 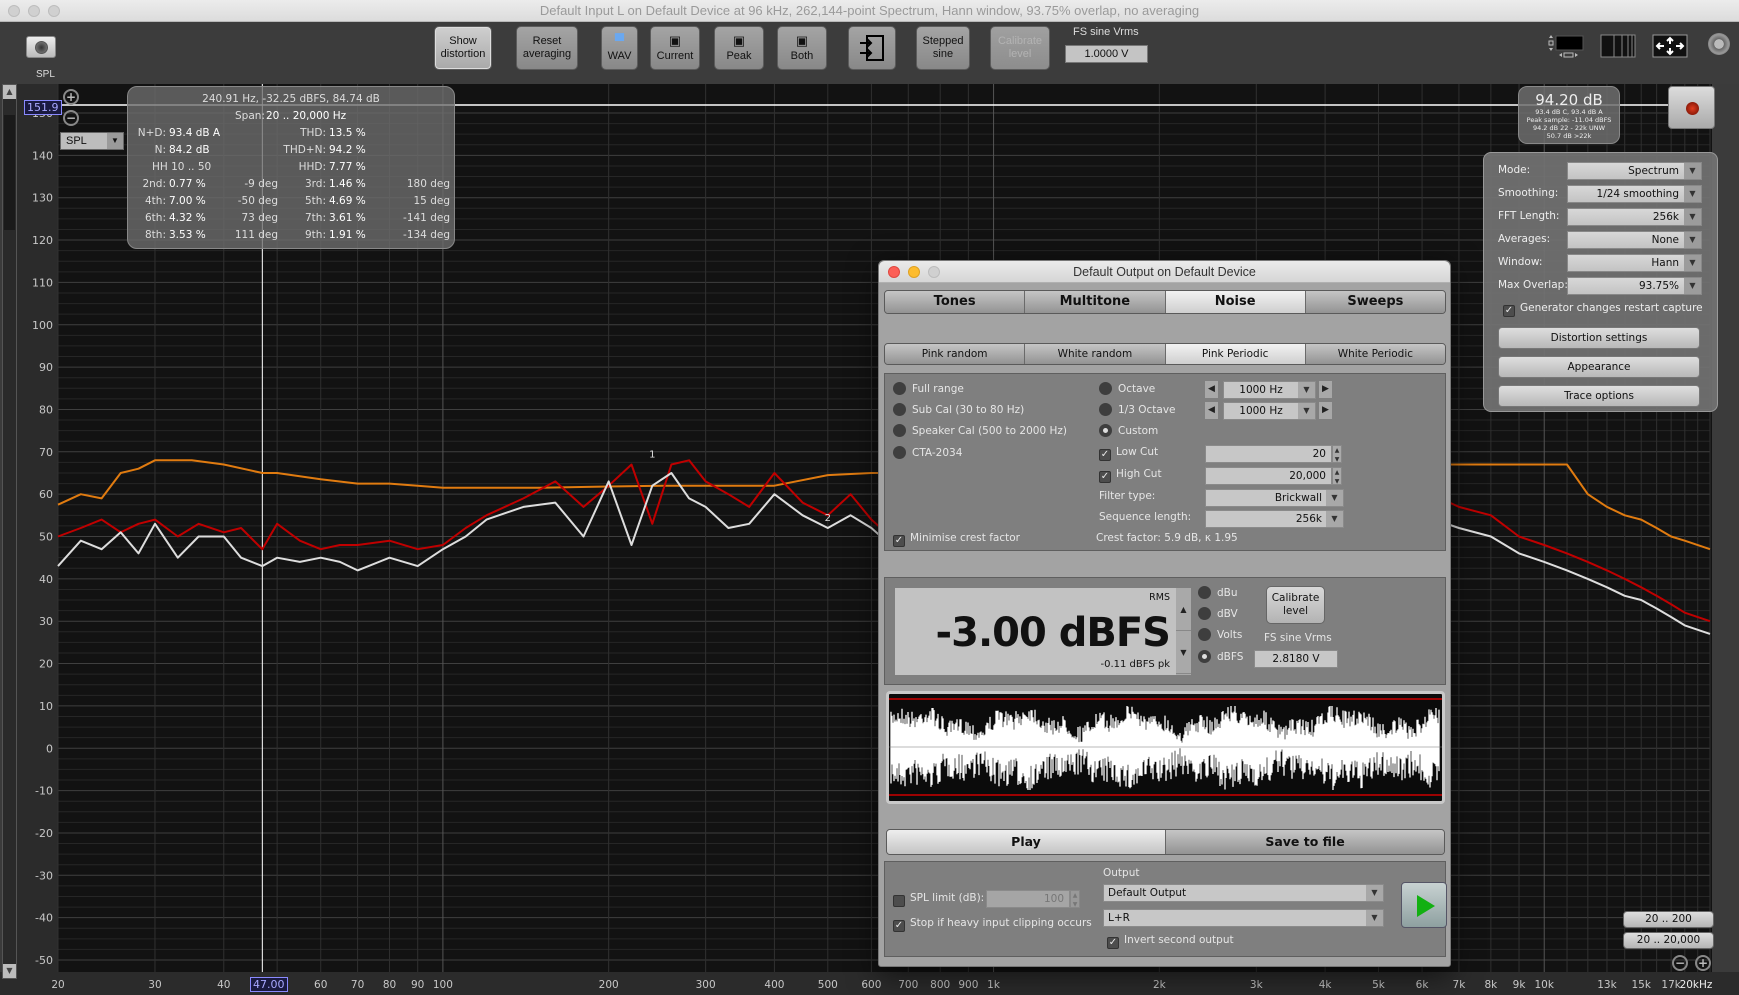 What do you see at coordinates (872, 48) in the screenshot?
I see `input-switch-button` at bounding box center [872, 48].